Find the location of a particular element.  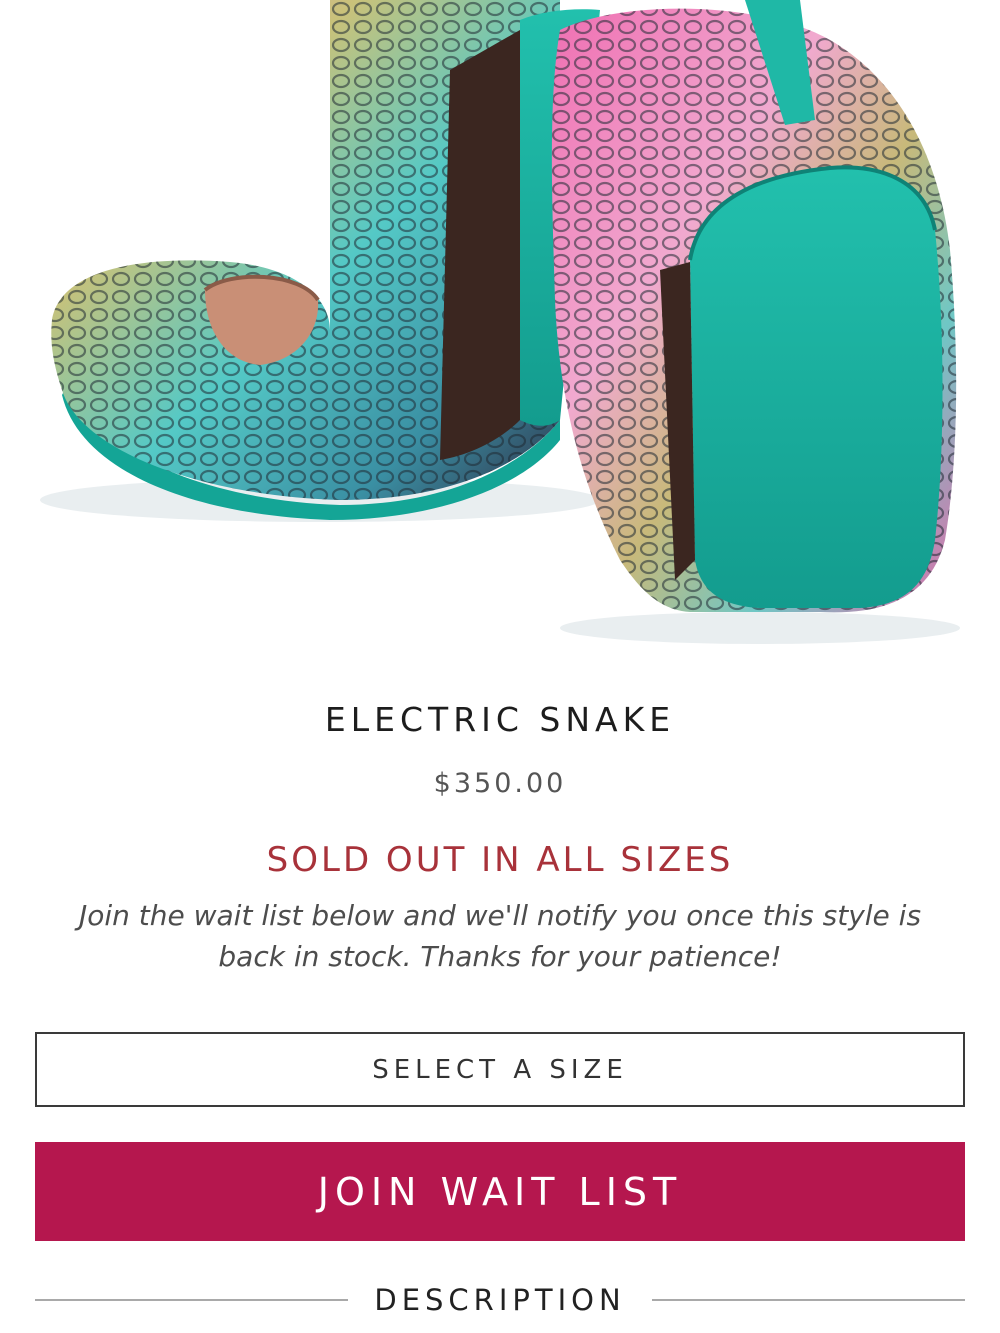

product-title: ELECTRIC SNAKE is located at coordinates (500, 719).